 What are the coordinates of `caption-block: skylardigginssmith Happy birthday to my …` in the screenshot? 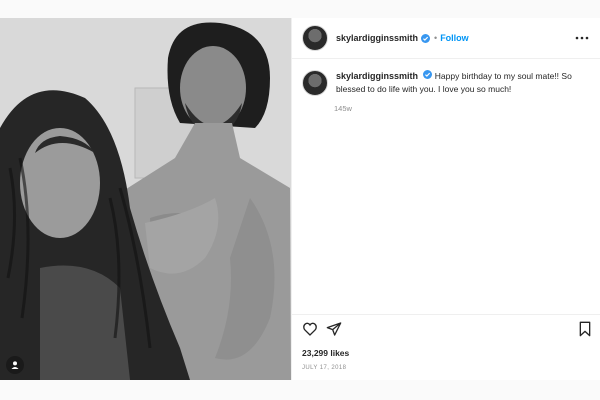 It's located at (447, 91).